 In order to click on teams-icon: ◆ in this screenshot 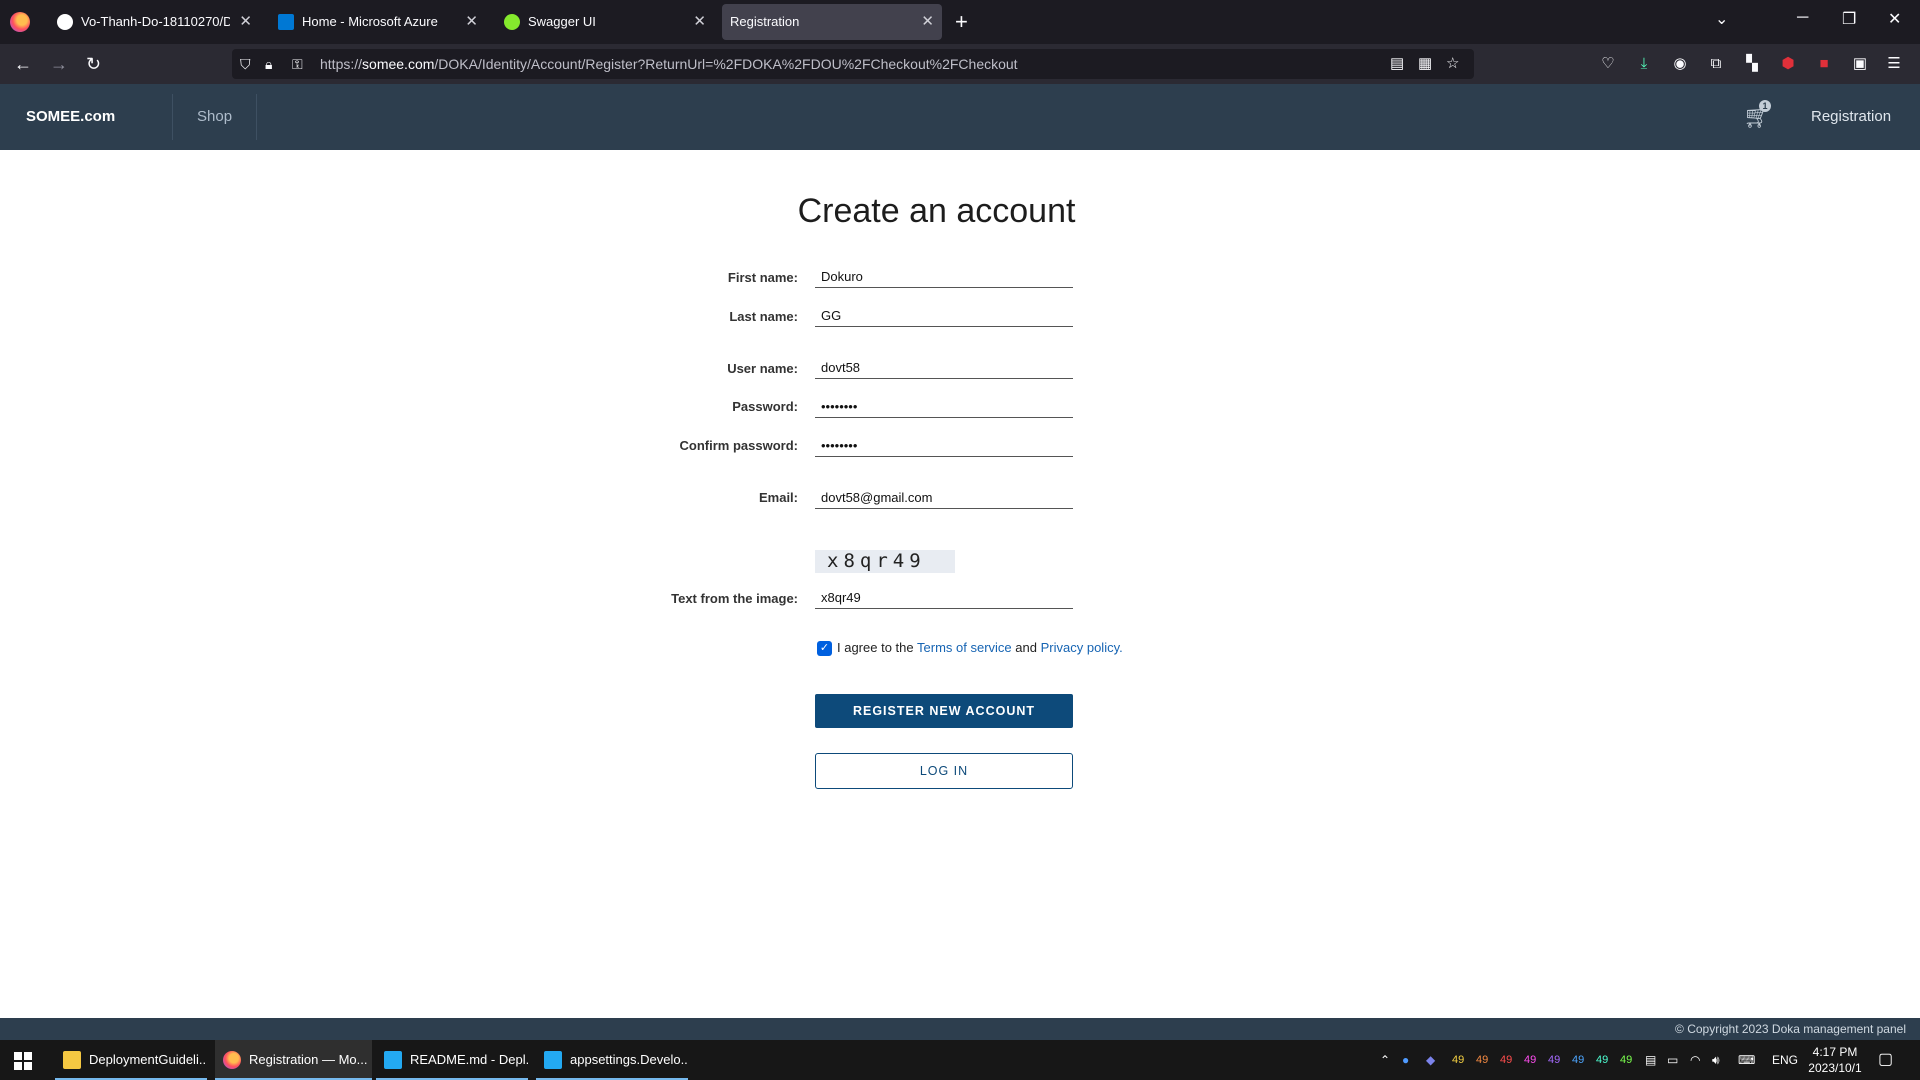, I will do `click(1430, 1060)`.